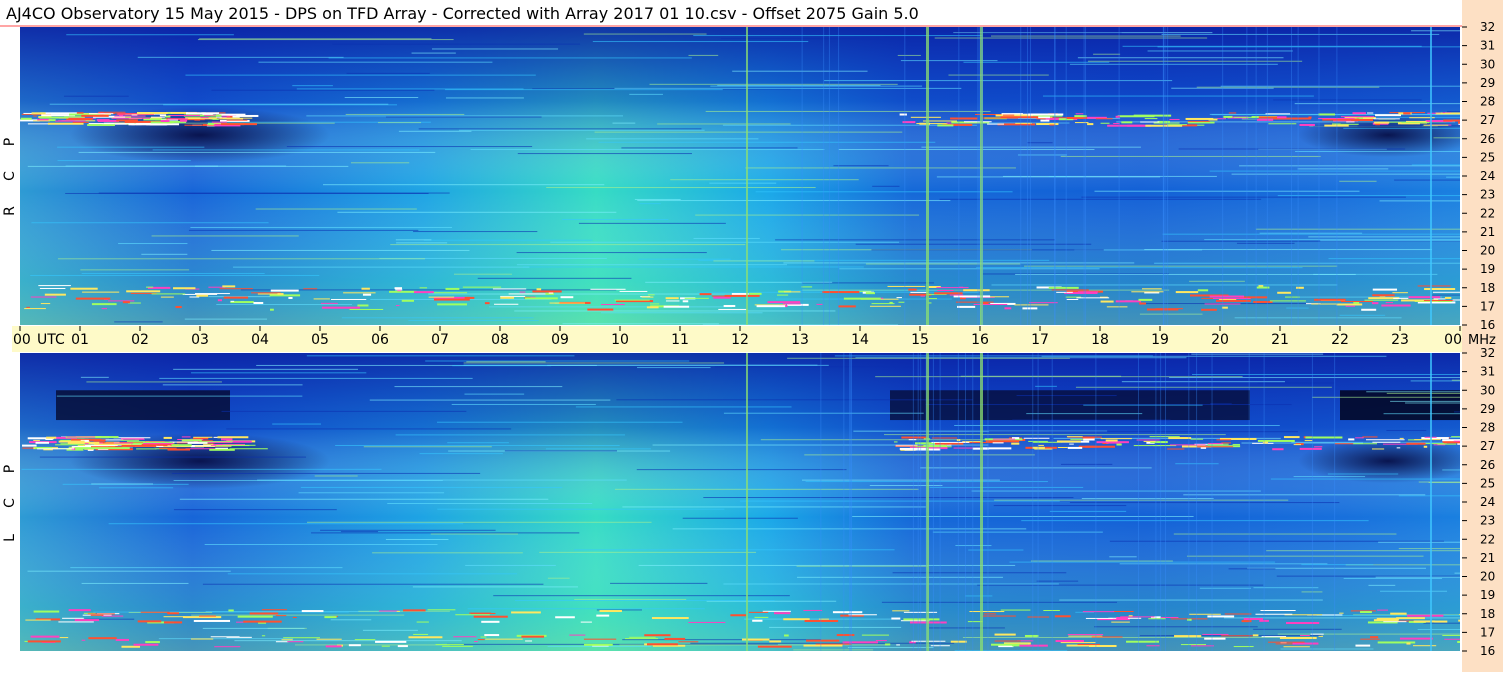 The height and width of the screenshot is (676, 1503). I want to click on frequency-tick-label: 18, so click(1487, 614).